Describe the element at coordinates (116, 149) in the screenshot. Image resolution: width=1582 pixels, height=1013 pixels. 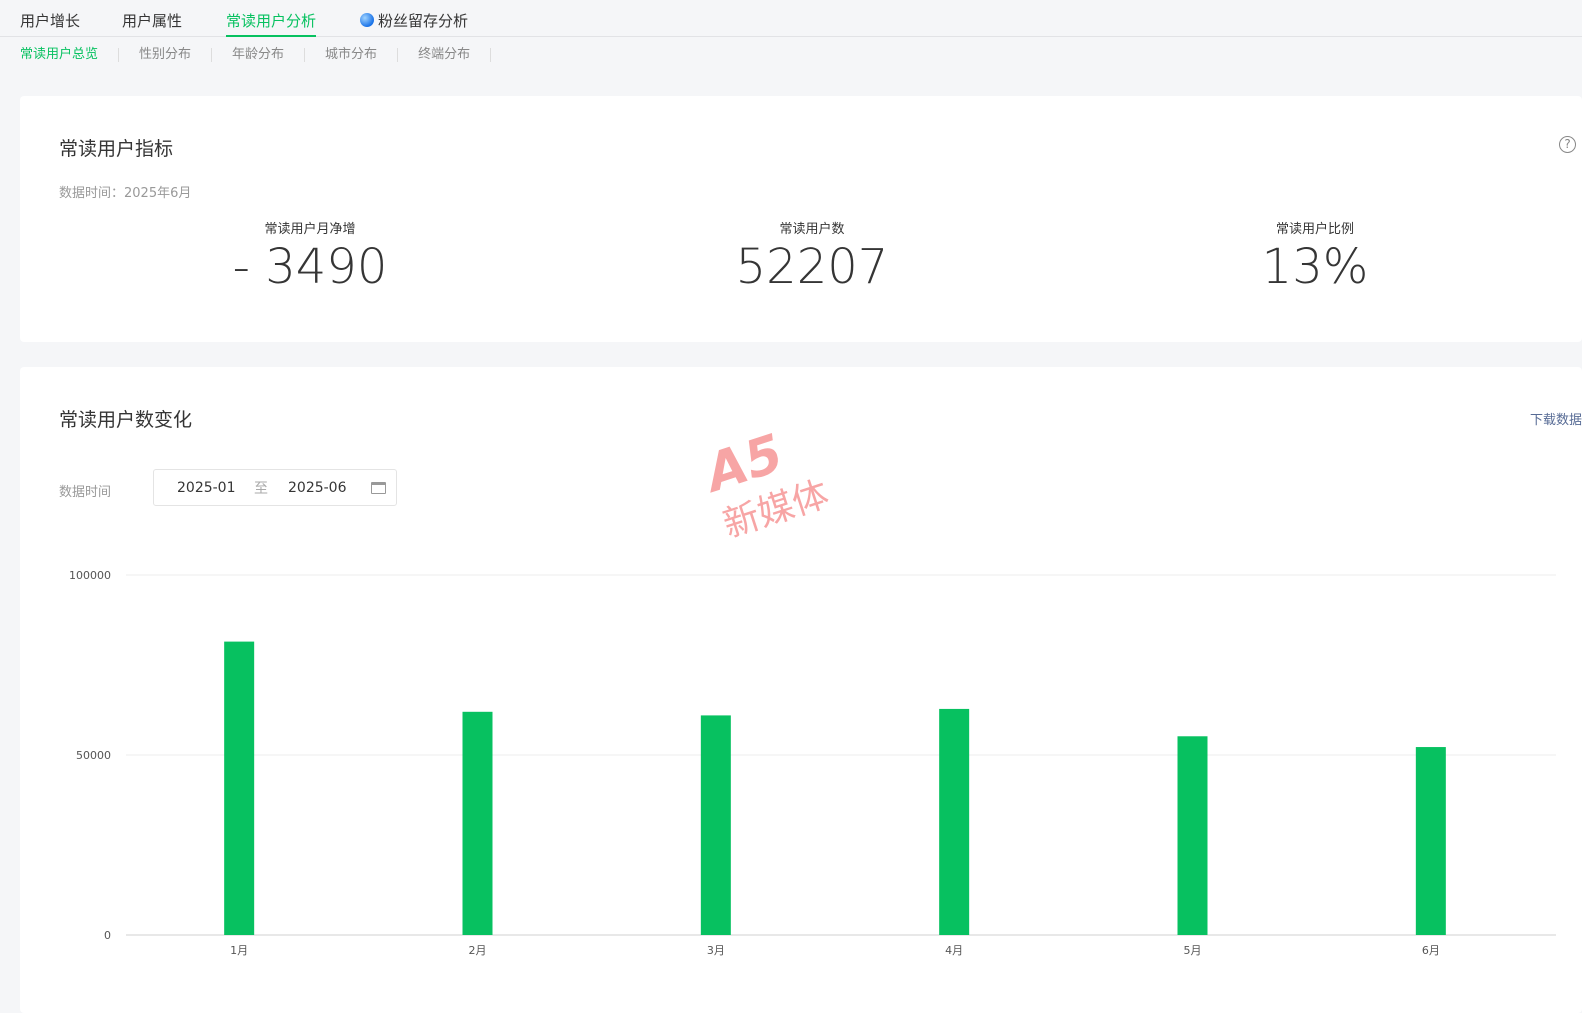
I see `metrics-title: 常读用户指标` at that location.